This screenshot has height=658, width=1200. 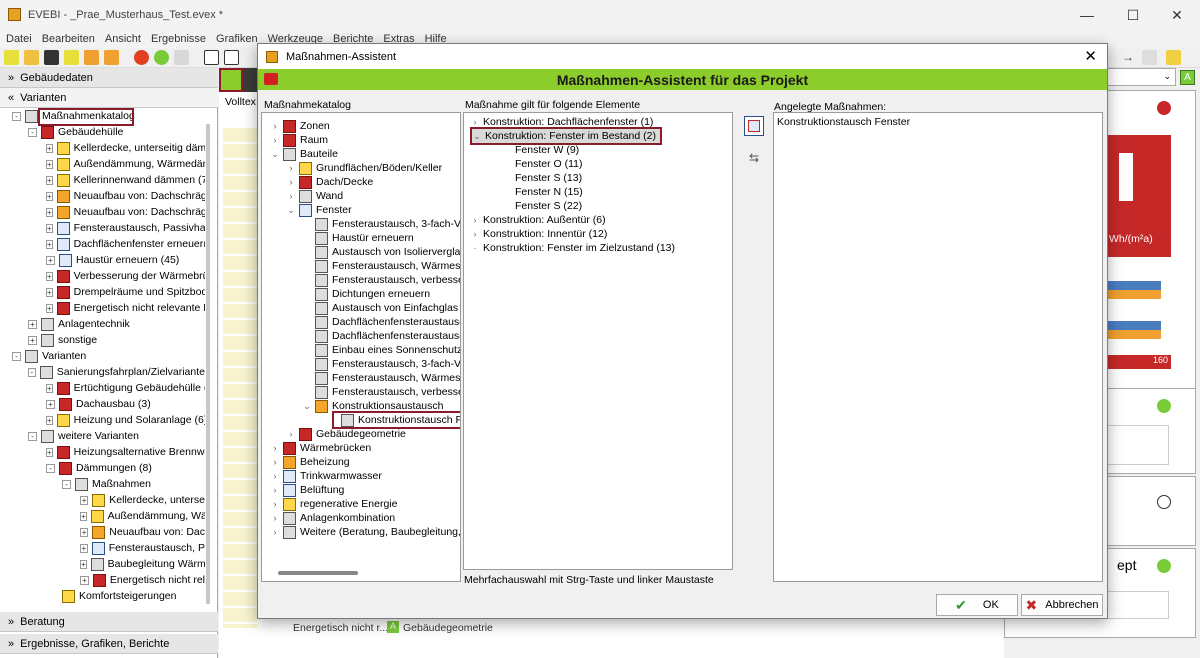 What do you see at coordinates (754, 158) in the screenshot?
I see `remove-measure-icon: ⇆` at bounding box center [754, 158].